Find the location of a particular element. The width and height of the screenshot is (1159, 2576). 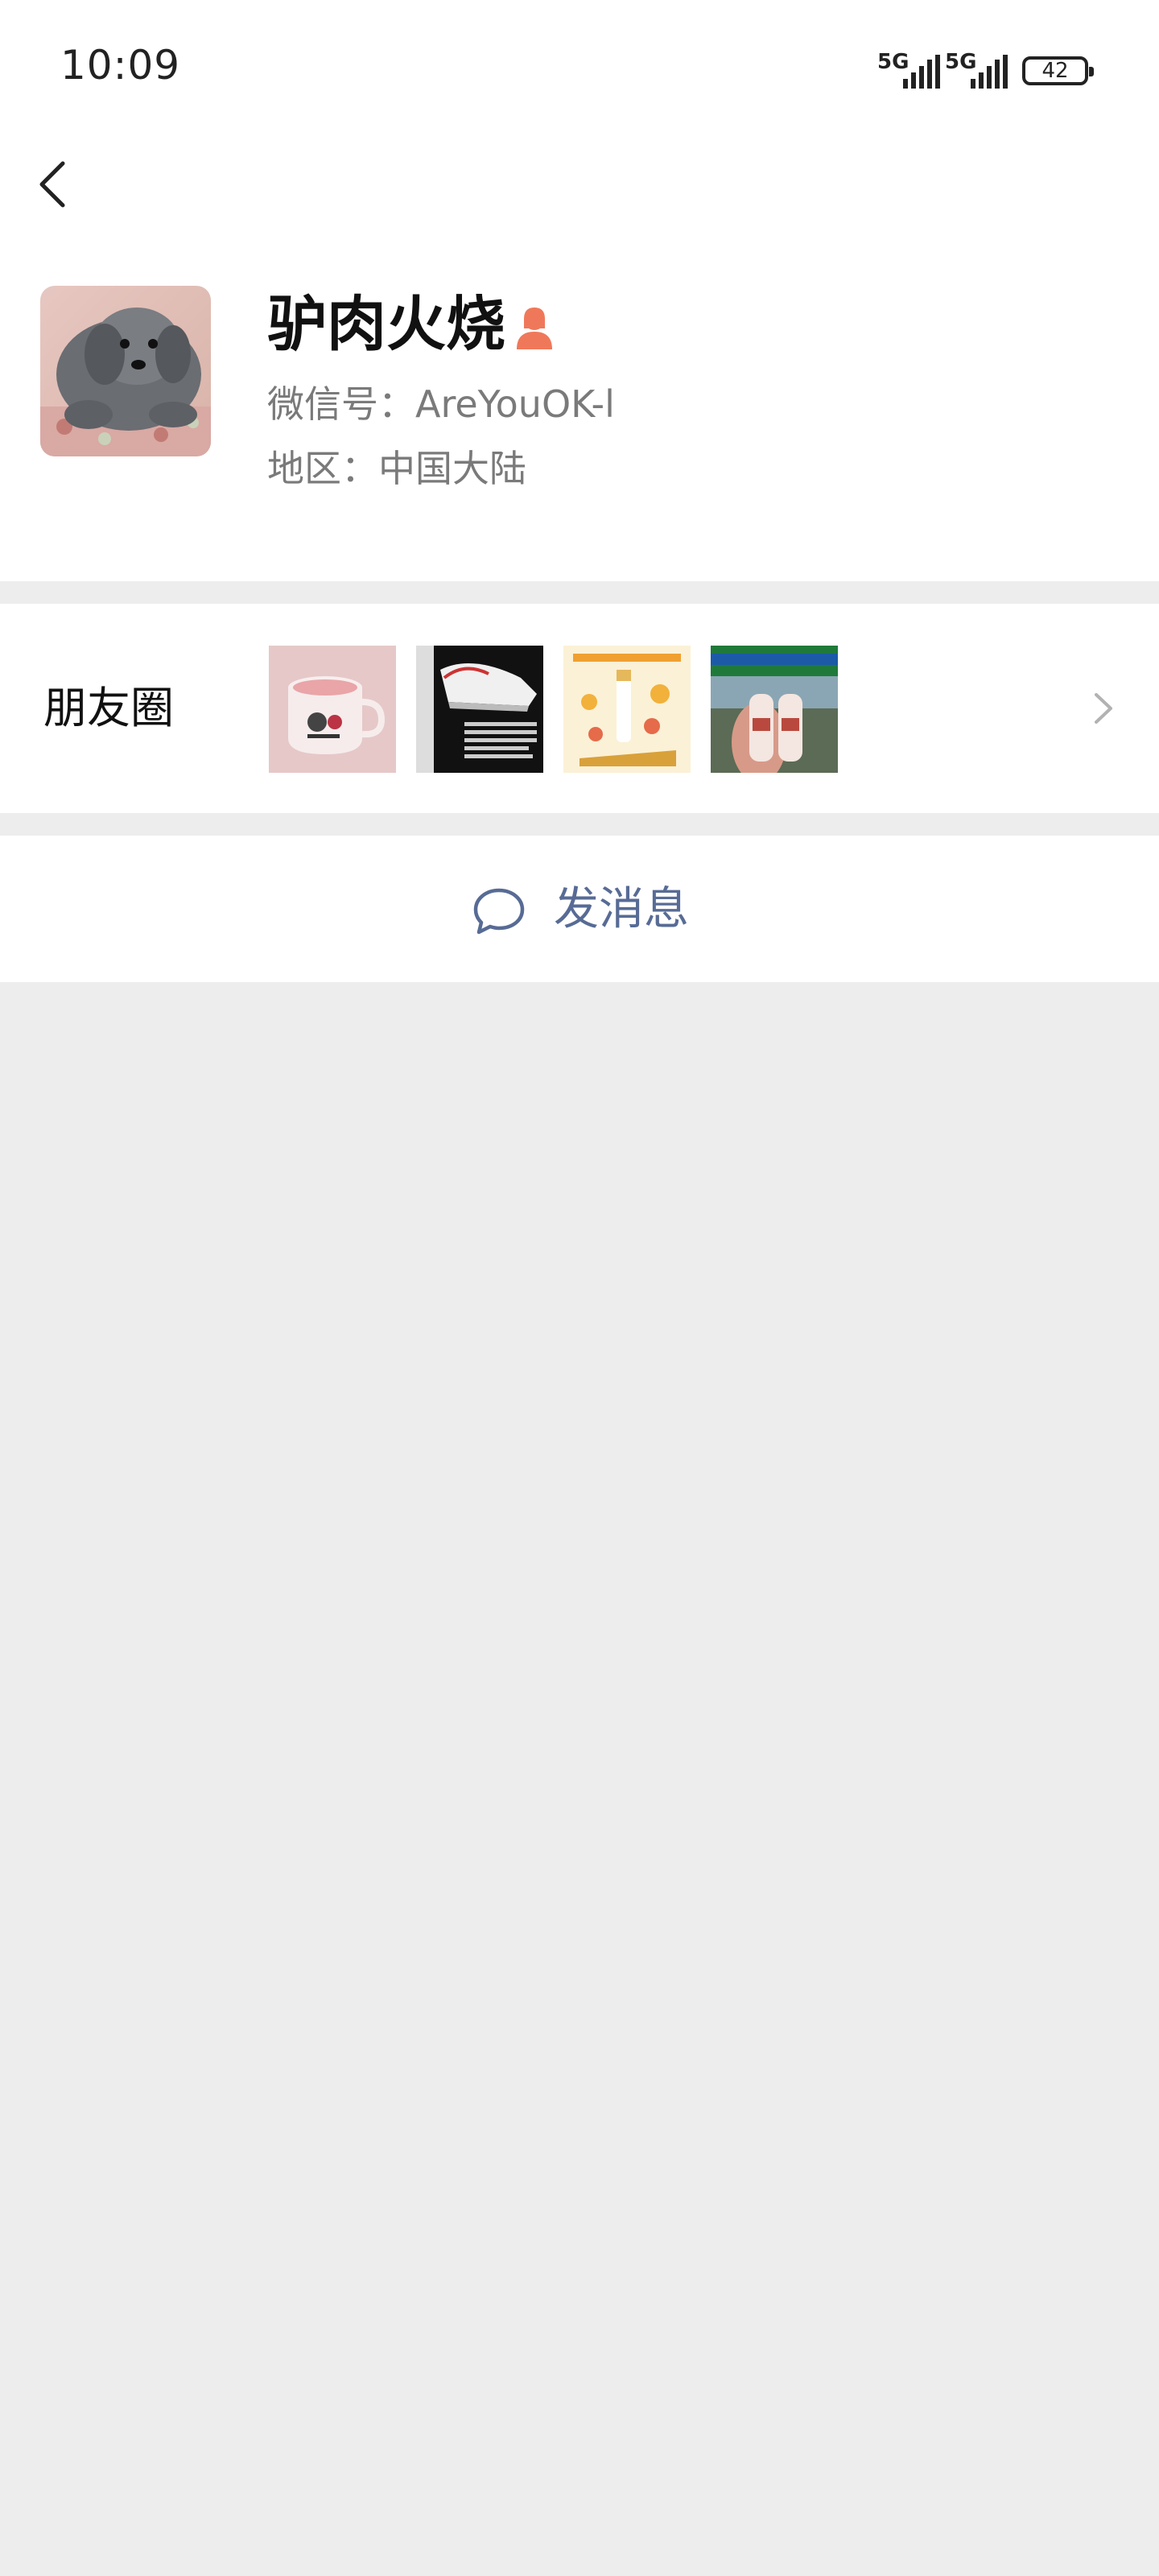

send-message-button: 发消息 is located at coordinates (587, 908).